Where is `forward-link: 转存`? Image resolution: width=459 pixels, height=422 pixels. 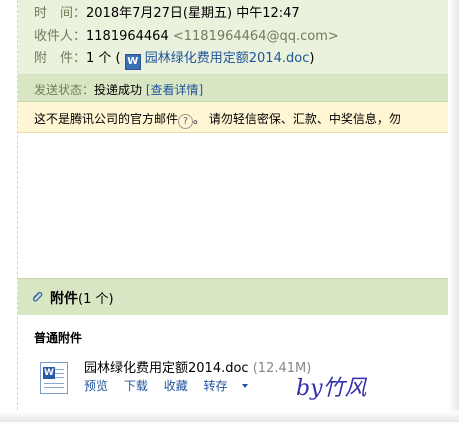 forward-link: 转存 is located at coordinates (215, 386).